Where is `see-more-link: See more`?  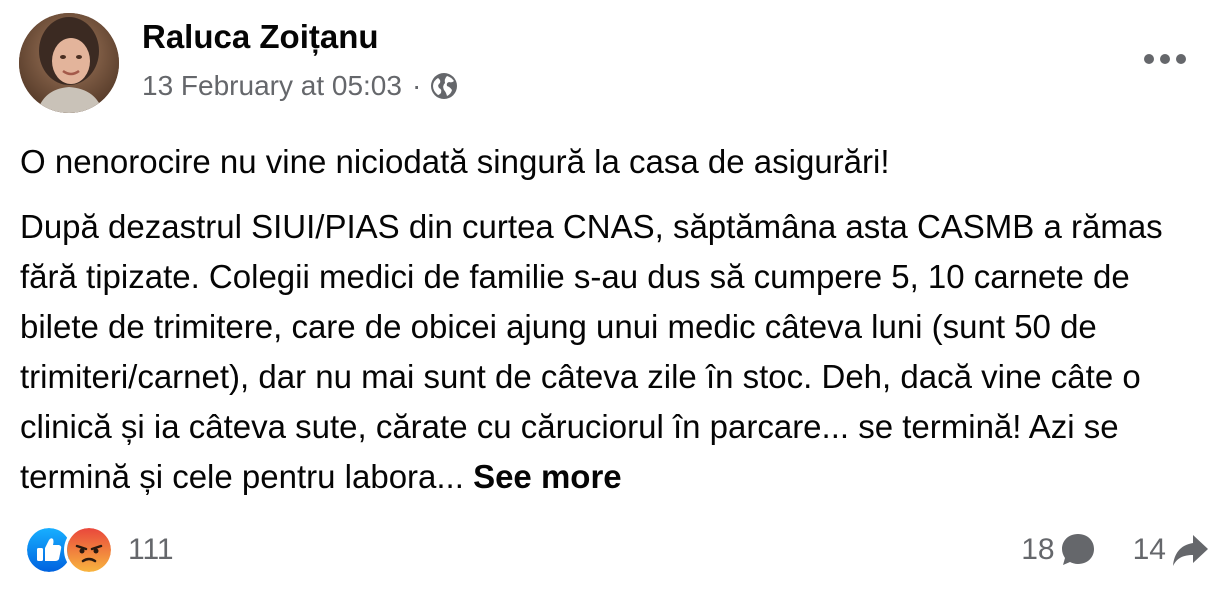 see-more-link: See more is located at coordinates (547, 476).